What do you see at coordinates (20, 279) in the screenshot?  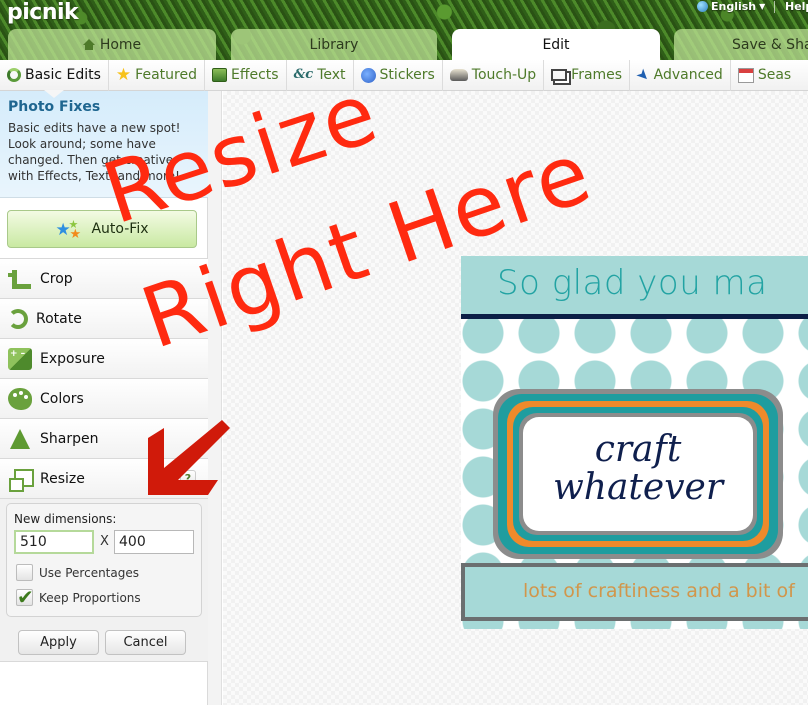 I see `crop-icon` at bounding box center [20, 279].